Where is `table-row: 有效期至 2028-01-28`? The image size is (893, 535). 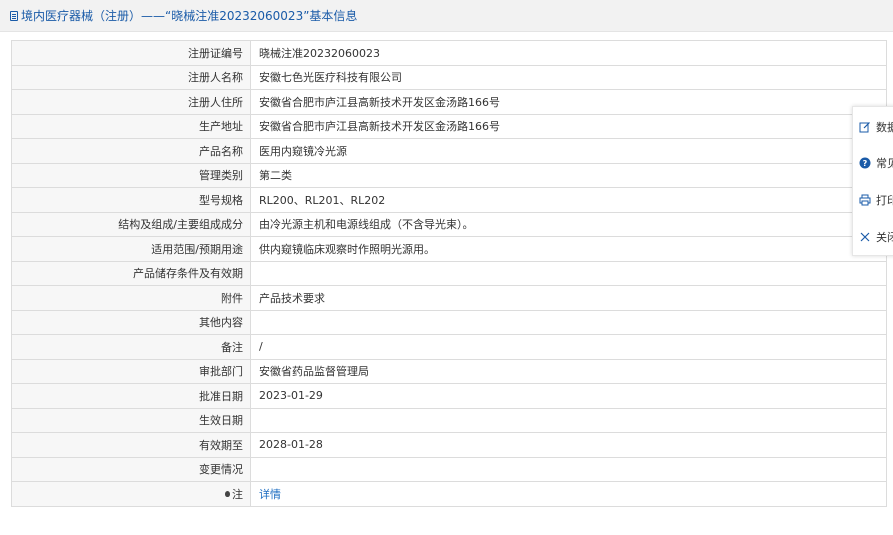 table-row: 有效期至 2028-01-28 is located at coordinates (449, 445).